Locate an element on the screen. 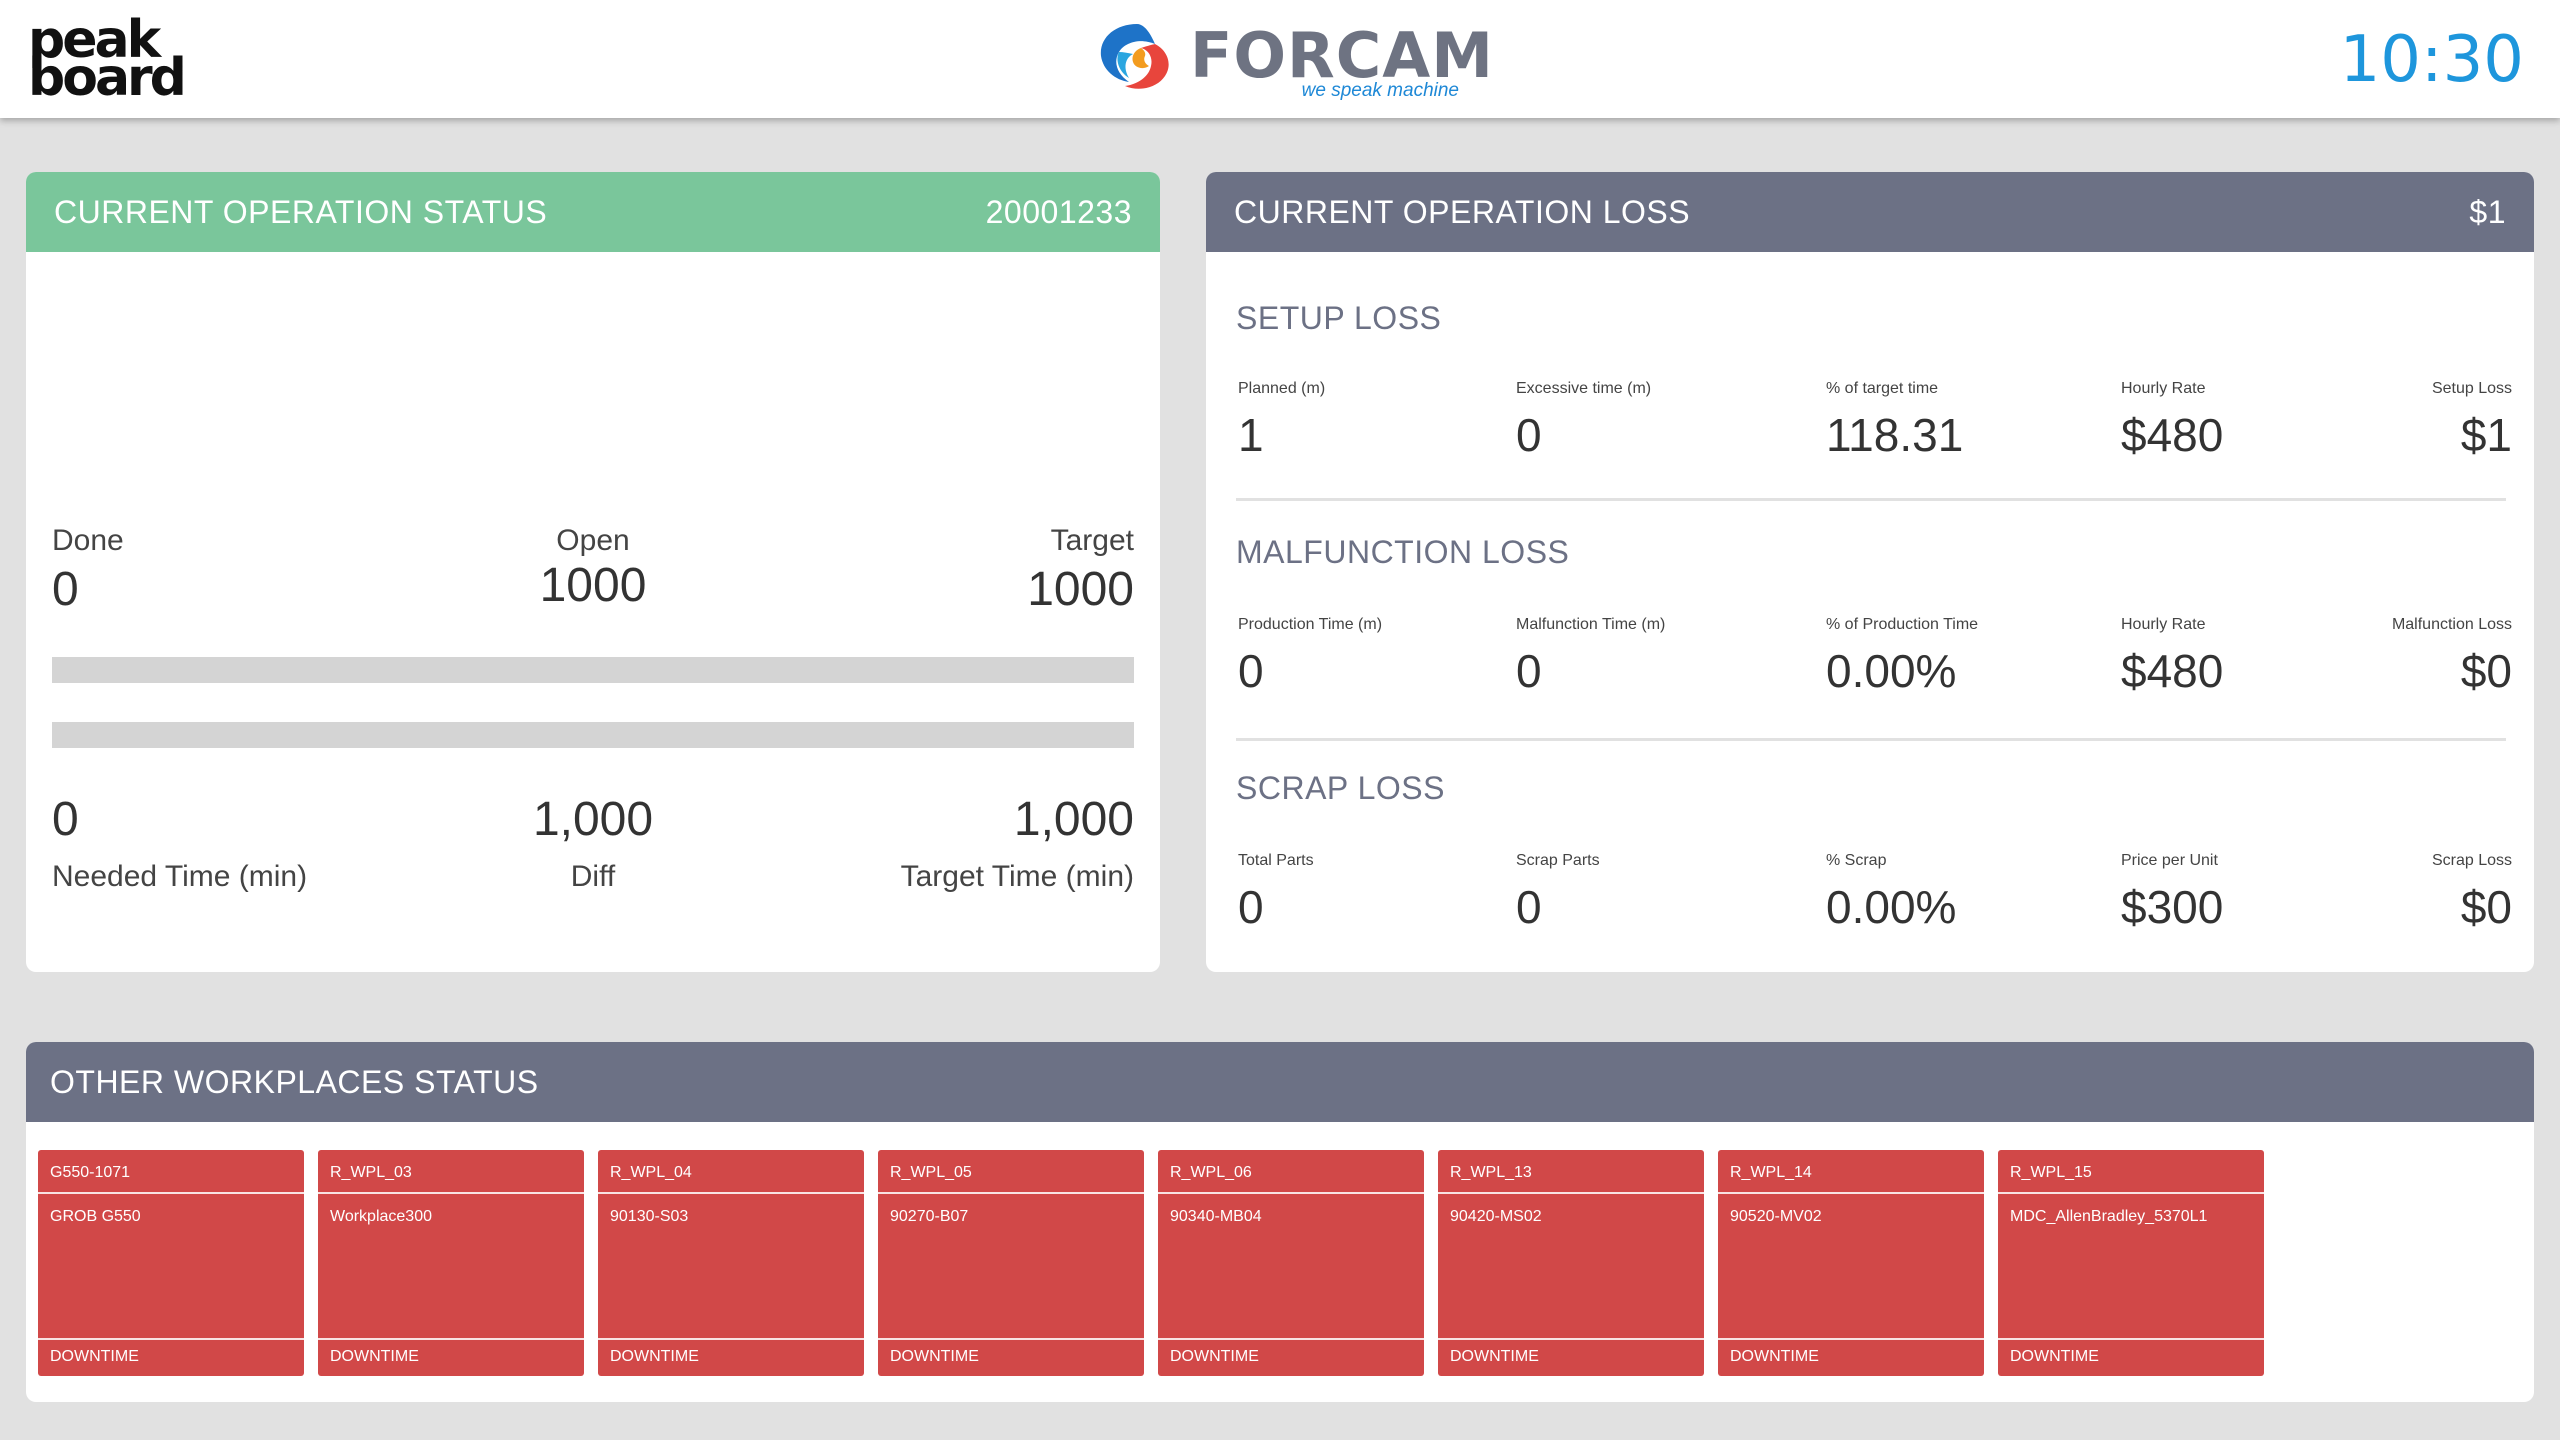  workplaces-card-header: OTHER WORKPLACES STATUS is located at coordinates (1280, 1082).